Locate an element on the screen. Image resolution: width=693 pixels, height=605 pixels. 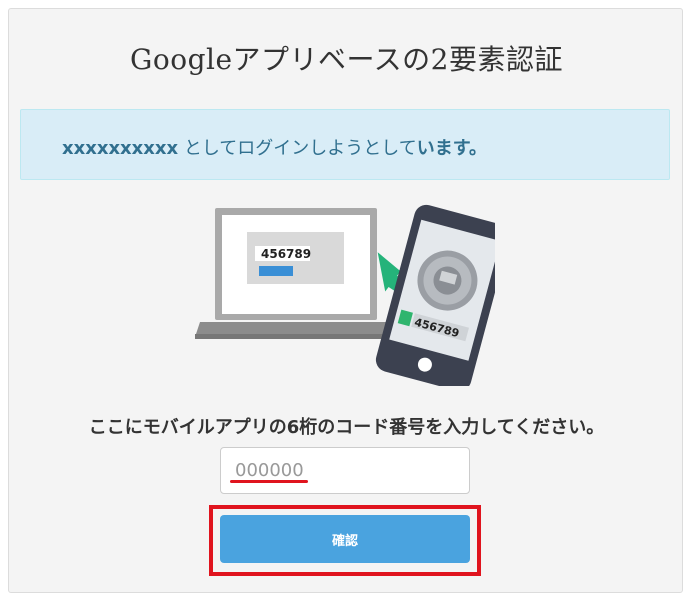
red-underline-annotation is located at coordinates (269, 481).